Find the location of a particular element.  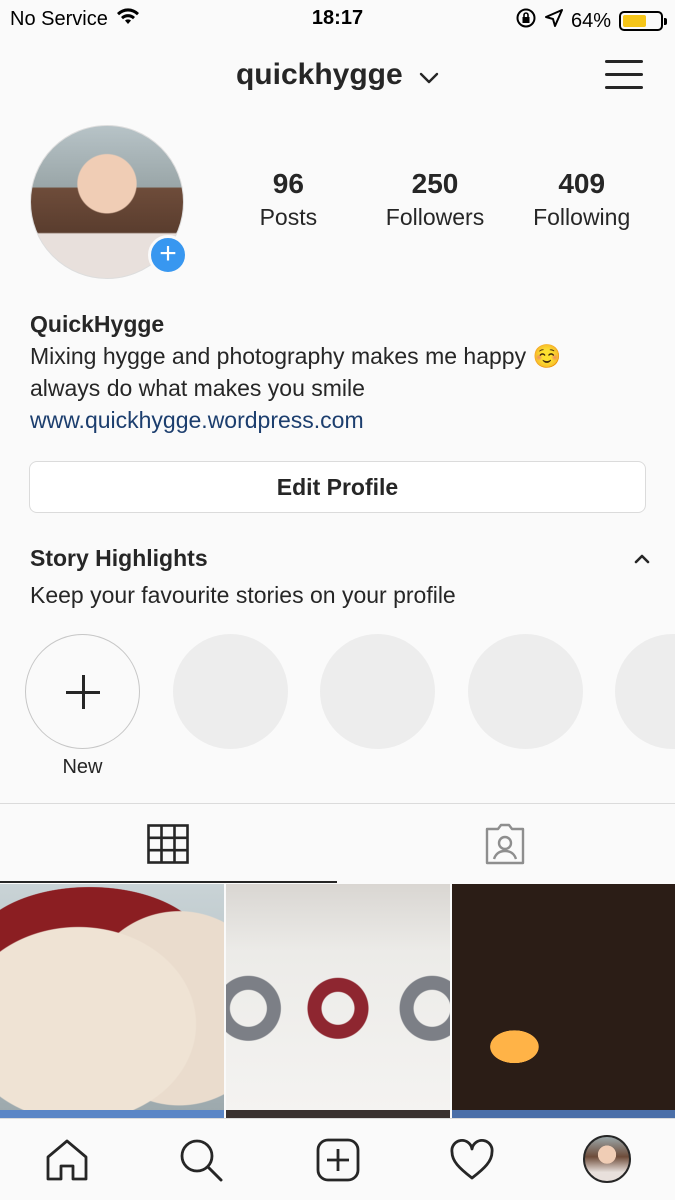

tagged-icon is located at coordinates (505, 846).